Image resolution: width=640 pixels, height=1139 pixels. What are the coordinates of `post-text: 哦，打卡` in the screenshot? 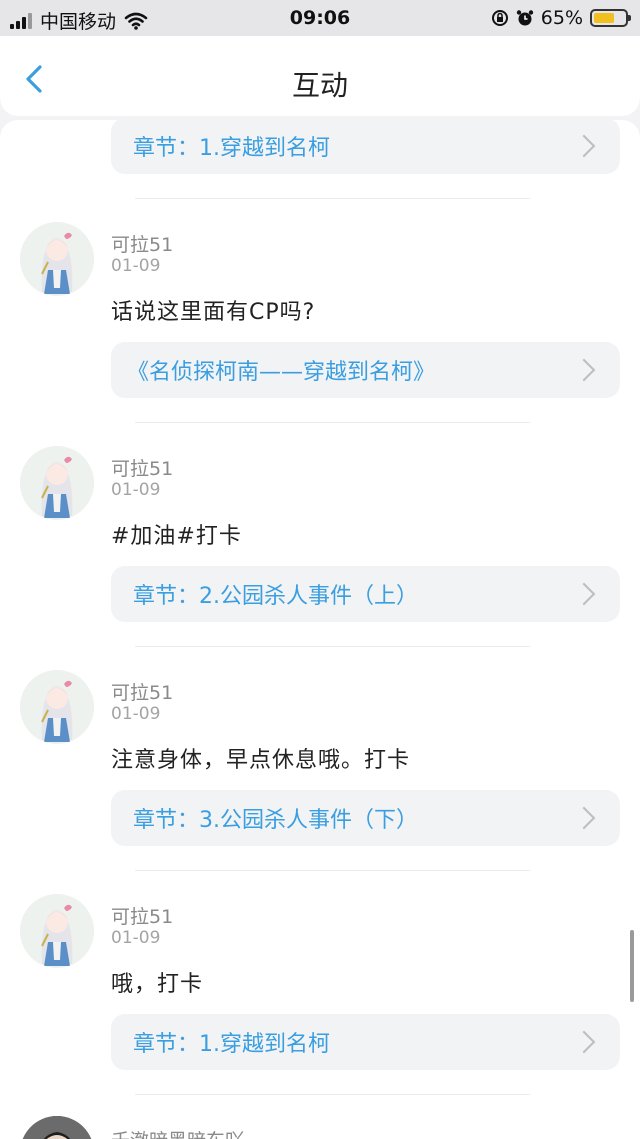 It's located at (157, 984).